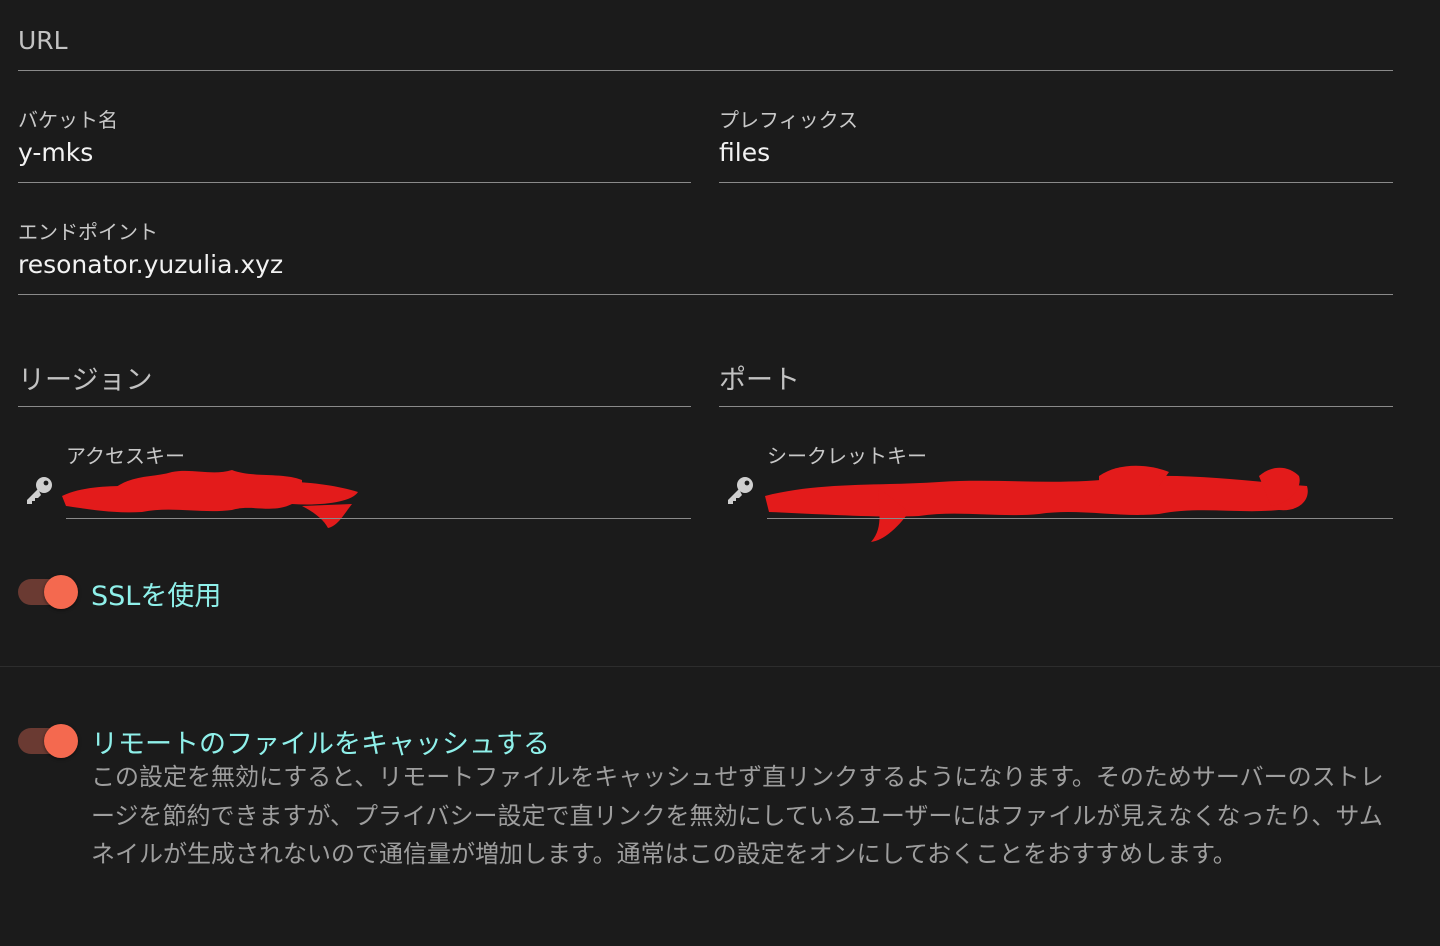 The height and width of the screenshot is (946, 1440). Describe the element at coordinates (354, 406) in the screenshot. I see `region-underline` at that location.